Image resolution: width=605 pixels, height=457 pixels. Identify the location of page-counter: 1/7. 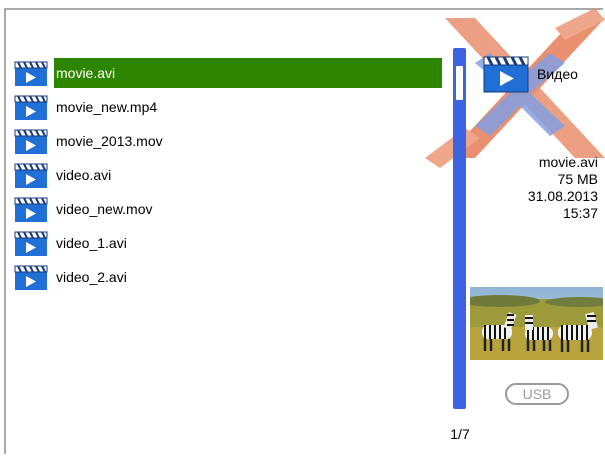
(460, 434).